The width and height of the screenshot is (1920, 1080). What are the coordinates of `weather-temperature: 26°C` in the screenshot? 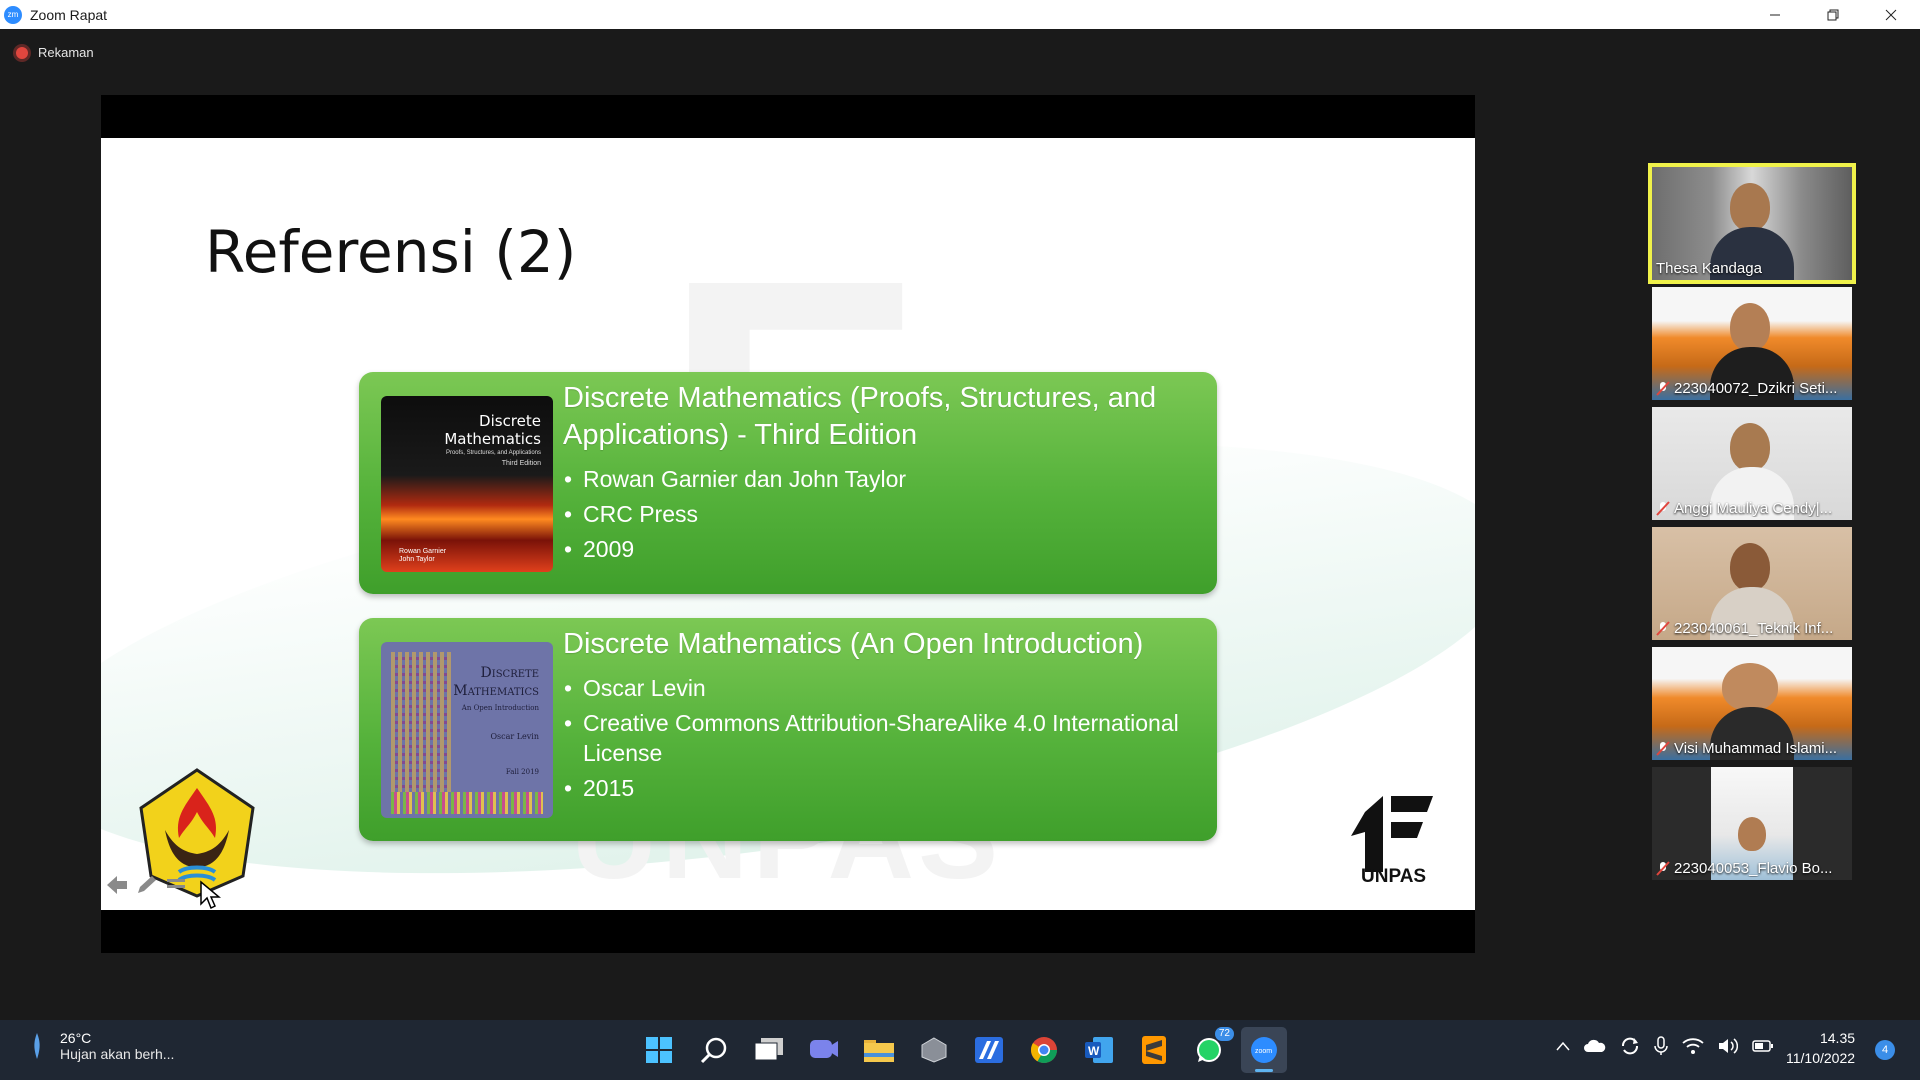 It's located at (76, 1038).